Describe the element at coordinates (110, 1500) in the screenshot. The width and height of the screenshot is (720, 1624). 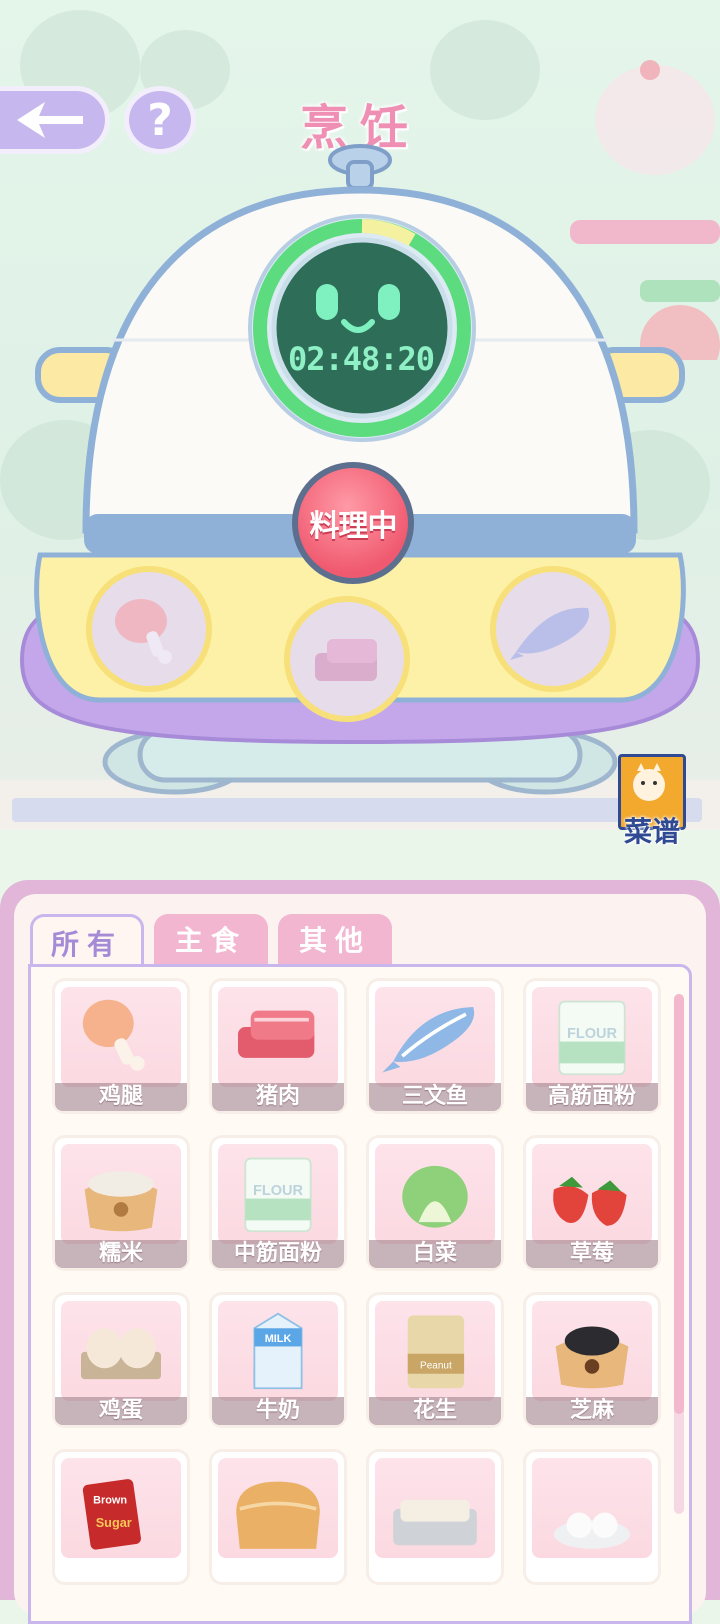
I see `svg-text: Brown` at that location.